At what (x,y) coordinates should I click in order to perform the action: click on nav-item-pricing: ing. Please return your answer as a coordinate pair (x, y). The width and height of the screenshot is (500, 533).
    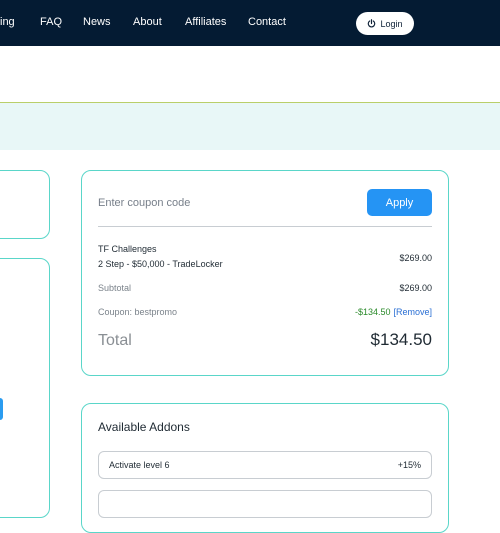
    Looking at the image, I should click on (7, 22).